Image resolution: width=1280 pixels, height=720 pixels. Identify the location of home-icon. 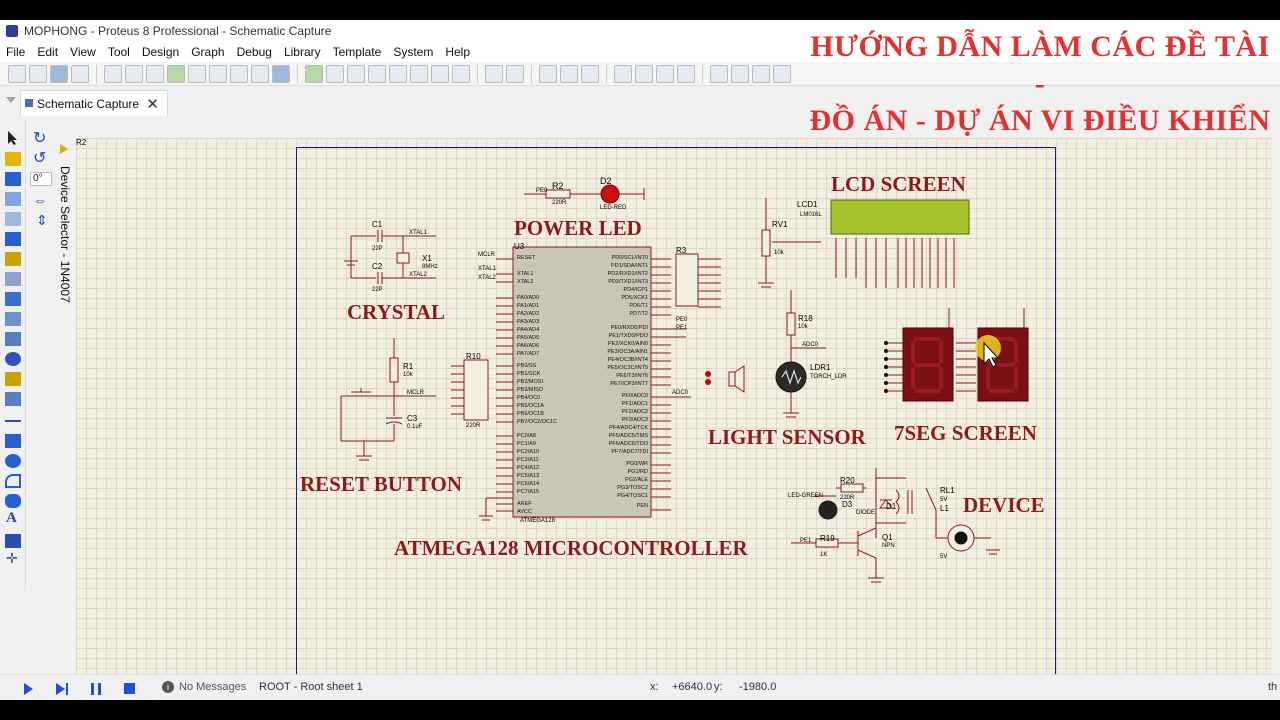
(113, 73).